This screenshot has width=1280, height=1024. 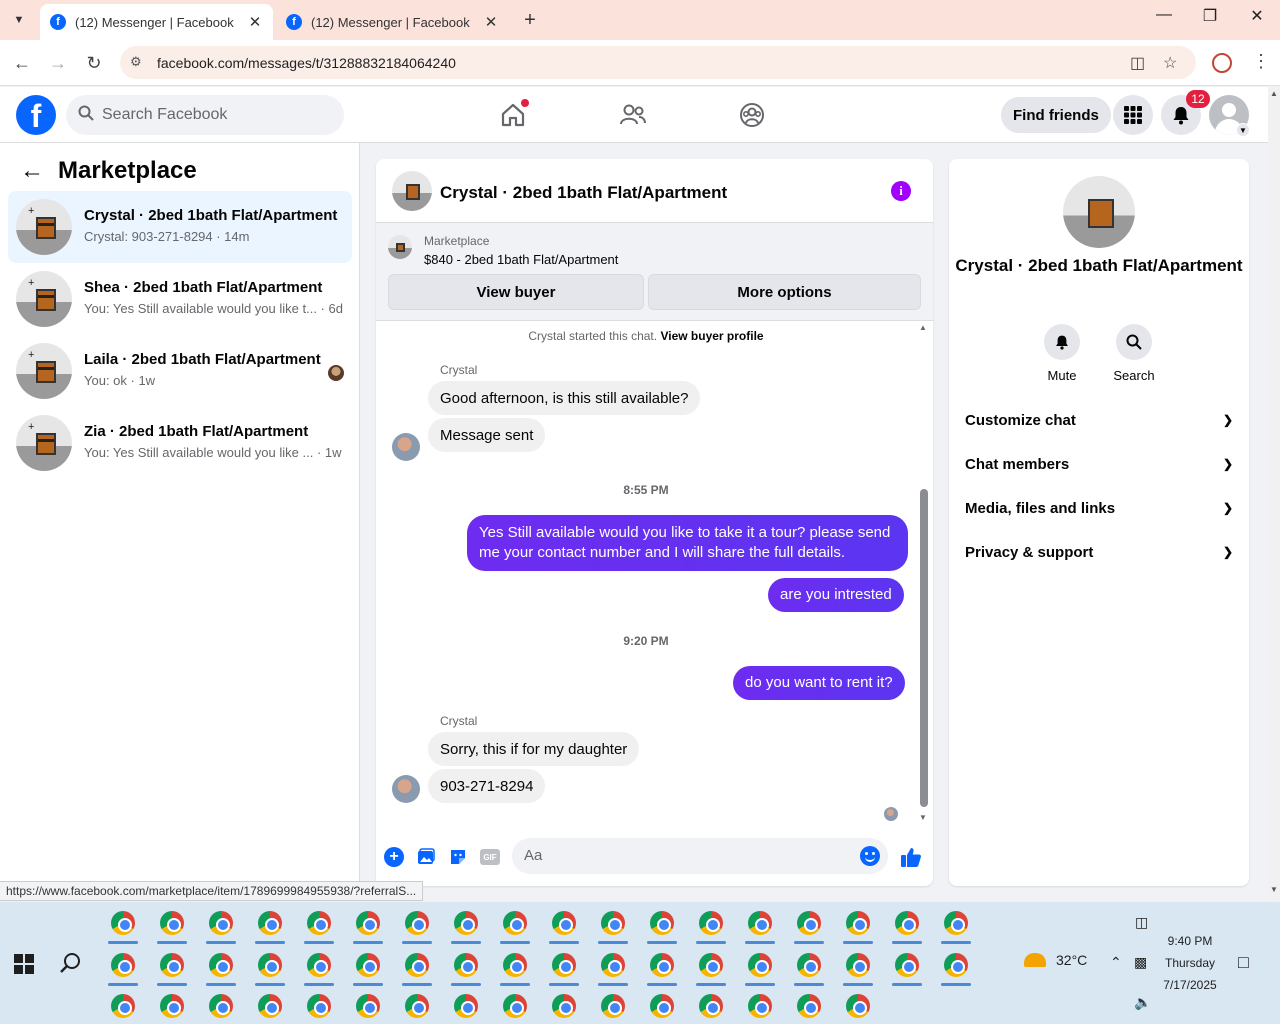 What do you see at coordinates (406, 447) in the screenshot?
I see `sender-avatar` at bounding box center [406, 447].